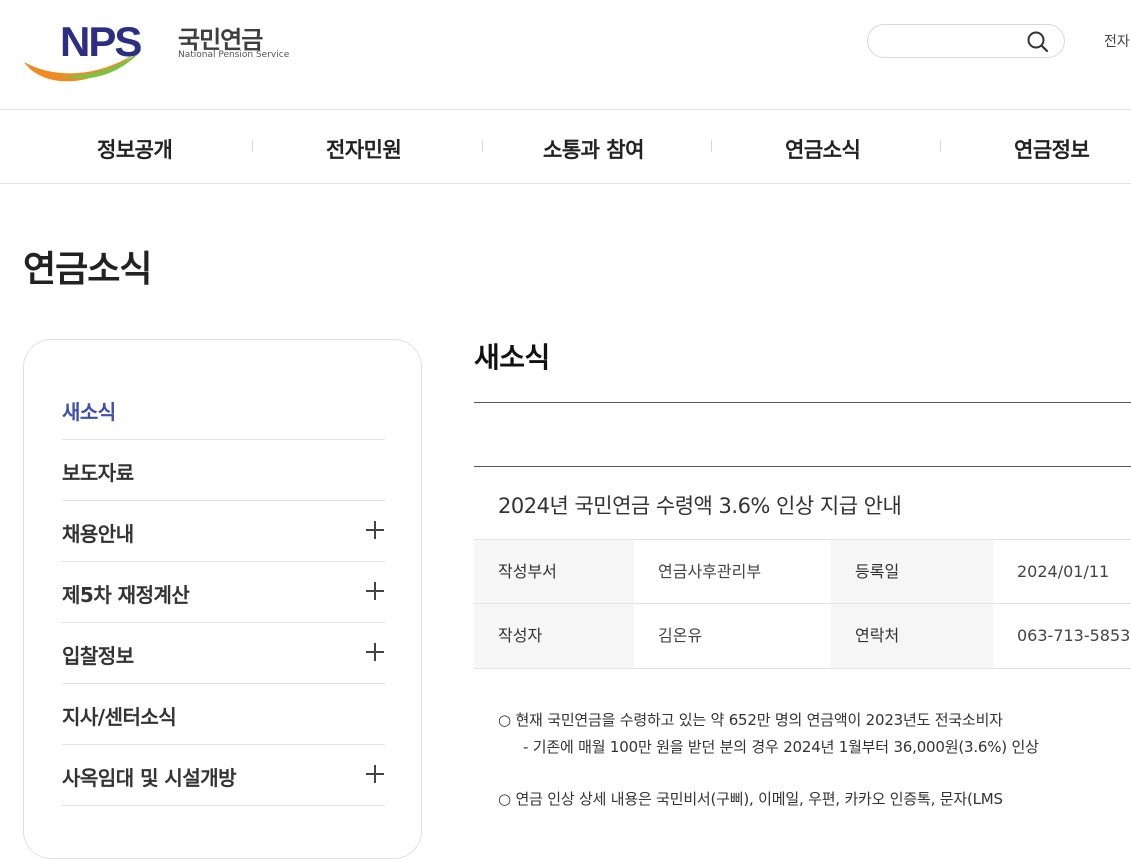  What do you see at coordinates (149, 778) in the screenshot?
I see `side-menu-item-label: 사옥임대 및 시설개방` at bounding box center [149, 778].